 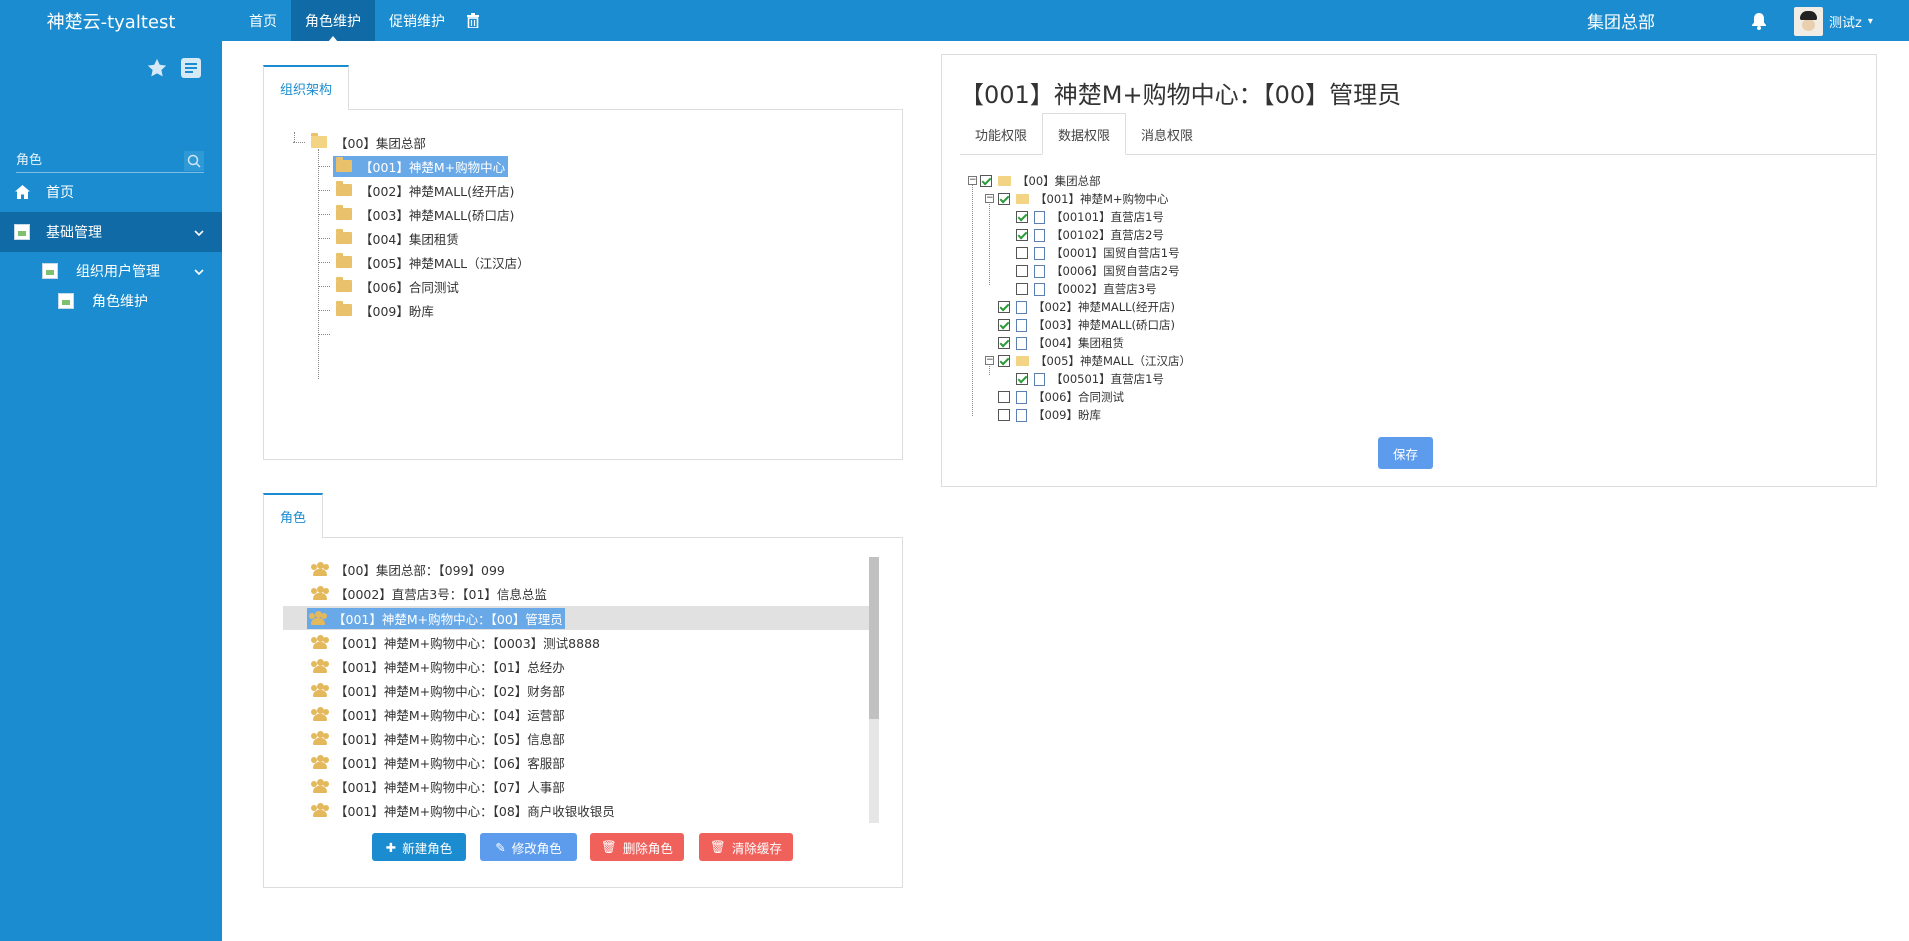 I want to click on trash-icon, so click(x=473, y=20).